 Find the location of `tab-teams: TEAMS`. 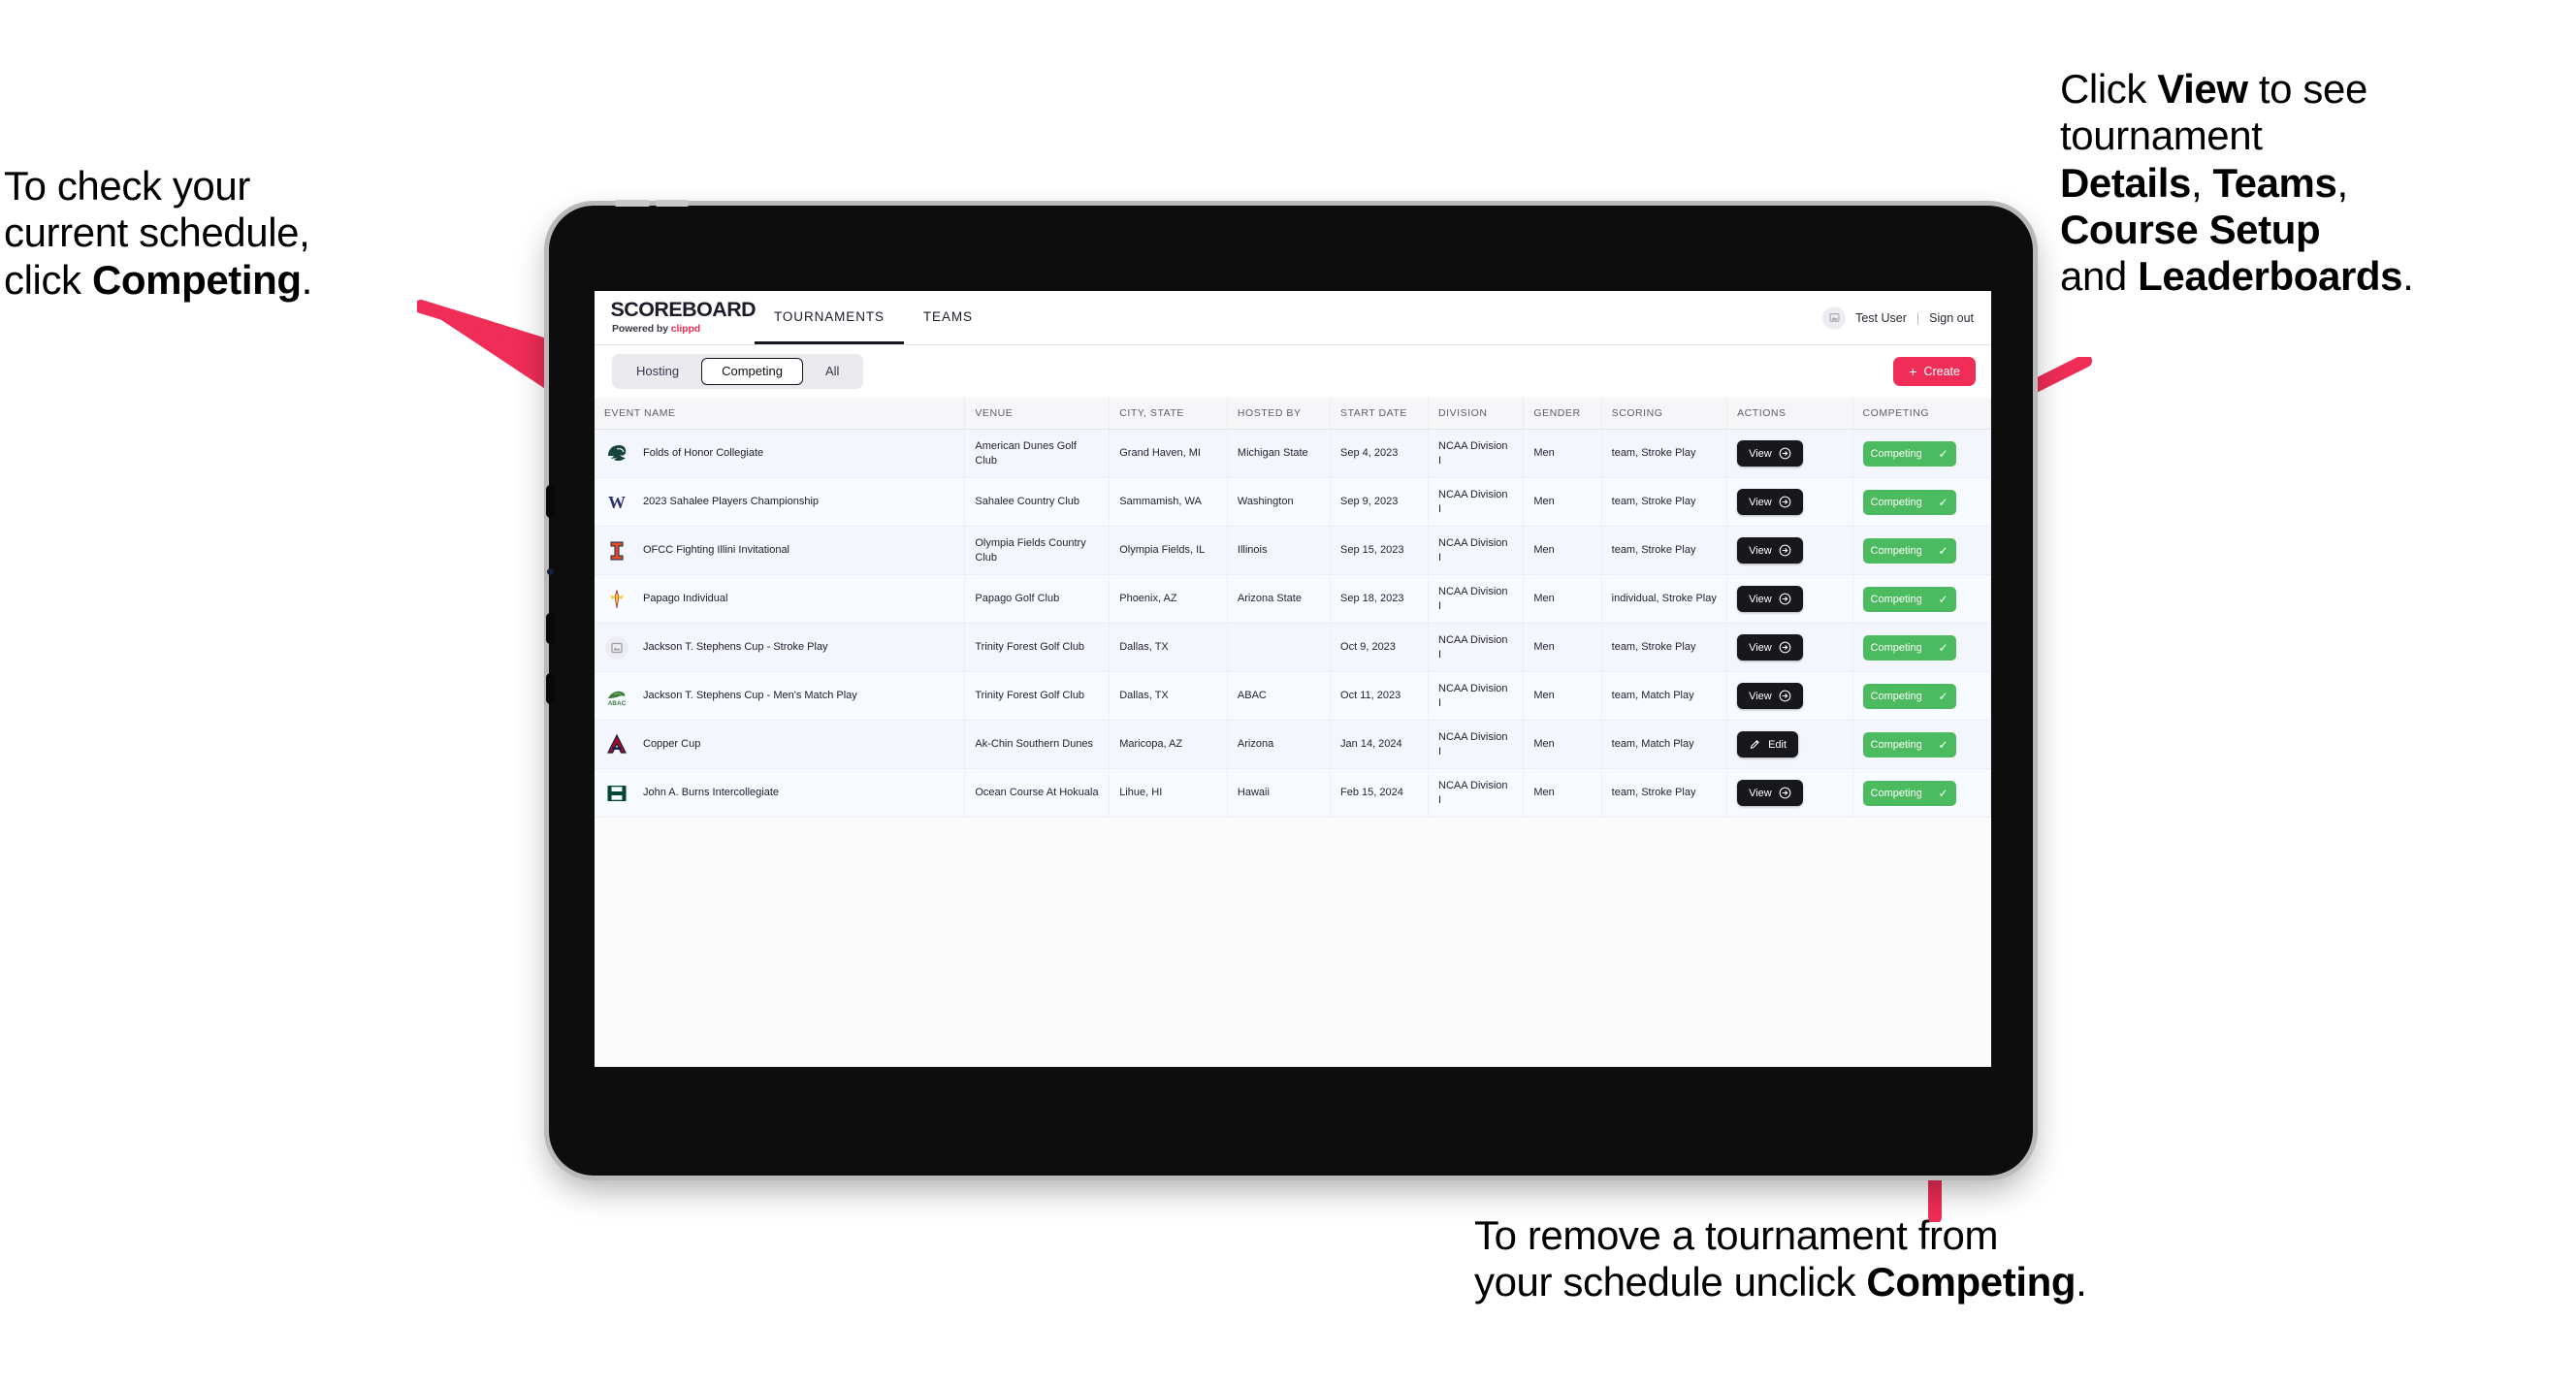

tab-teams: TEAMS is located at coordinates (948, 317).